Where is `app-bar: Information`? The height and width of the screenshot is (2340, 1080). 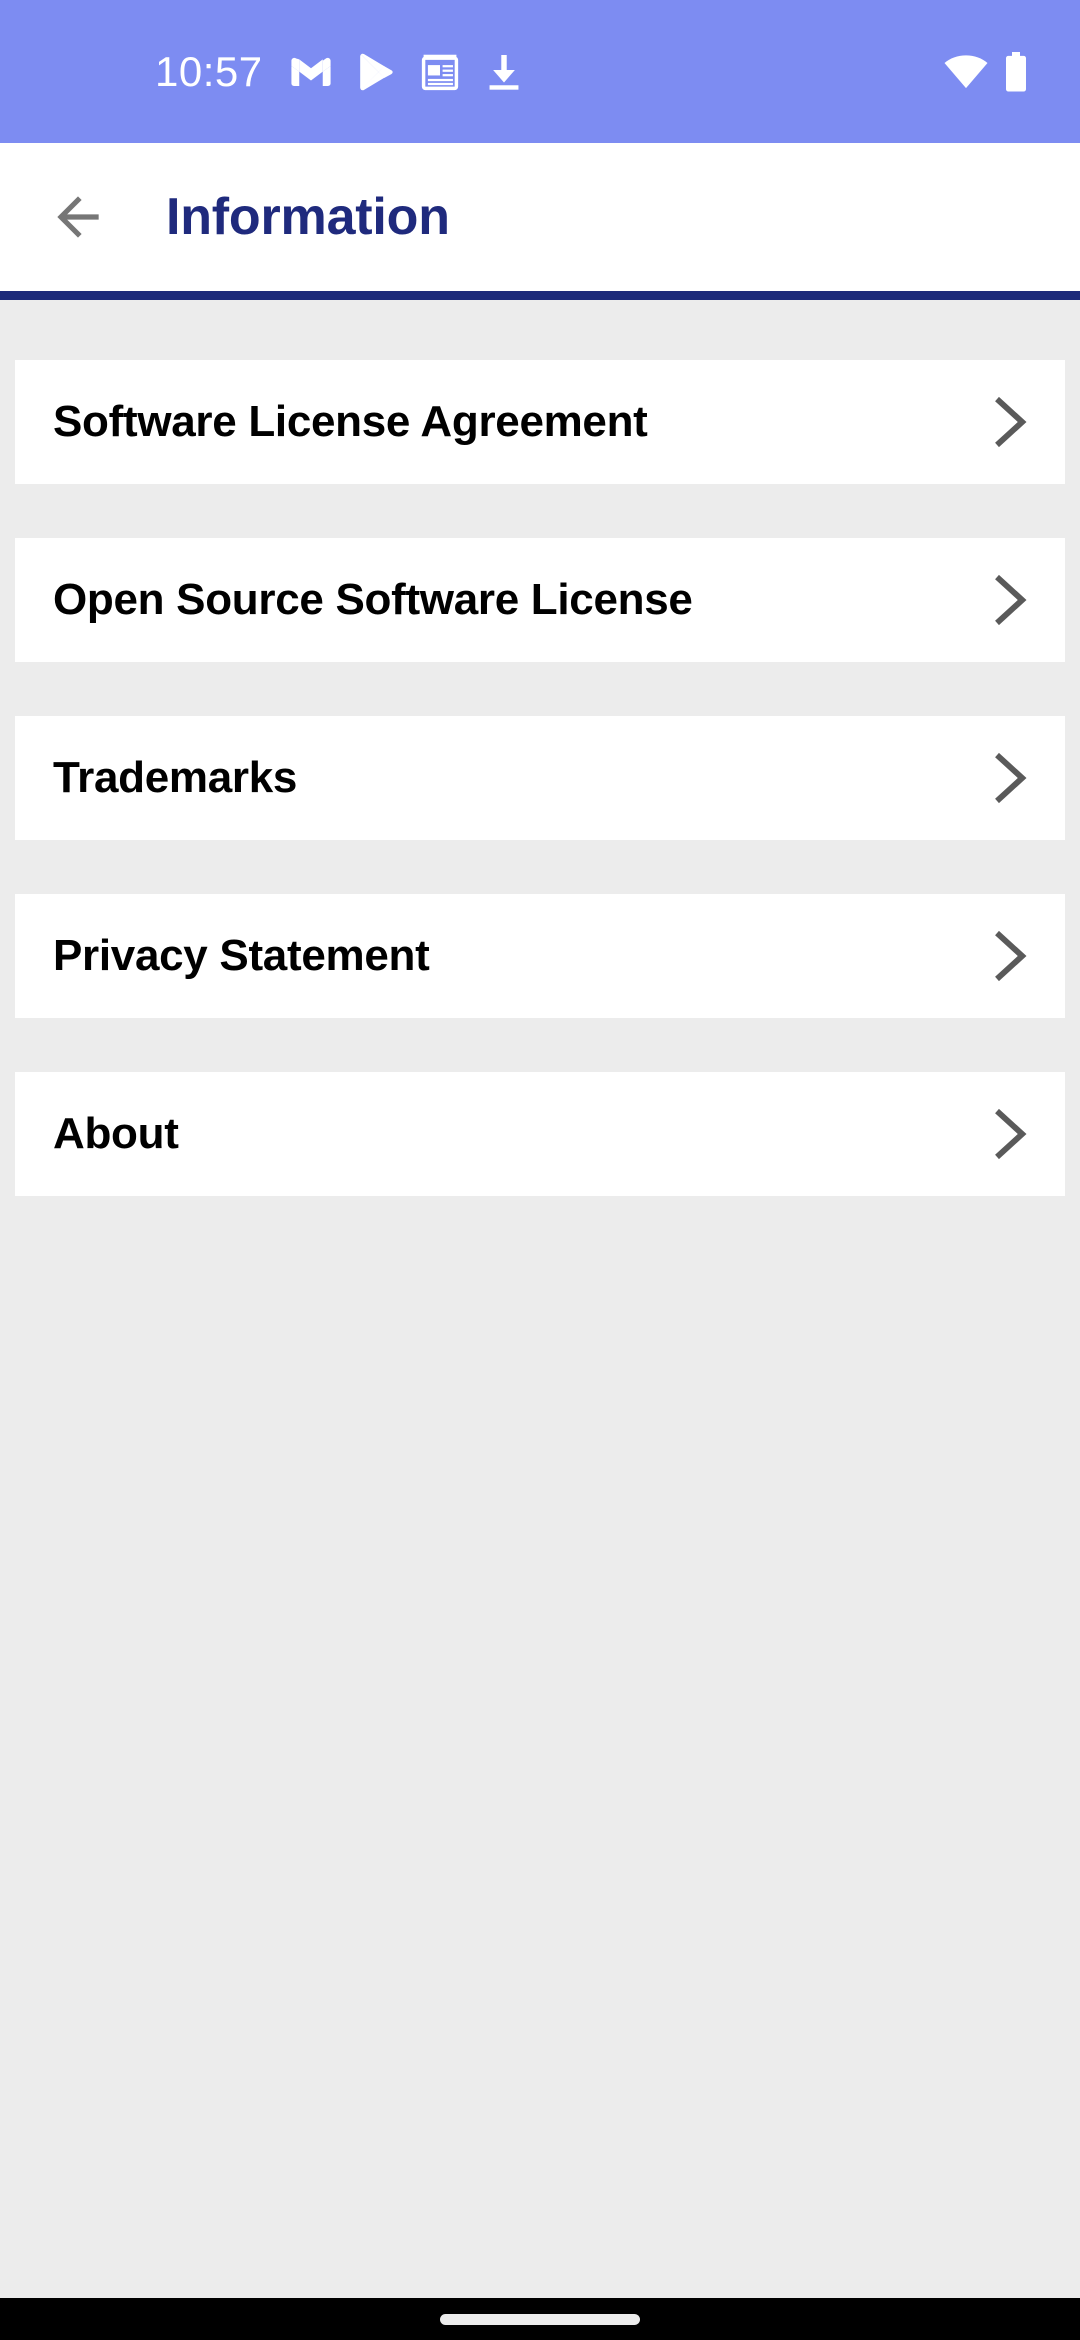
app-bar: Information is located at coordinates (540, 217).